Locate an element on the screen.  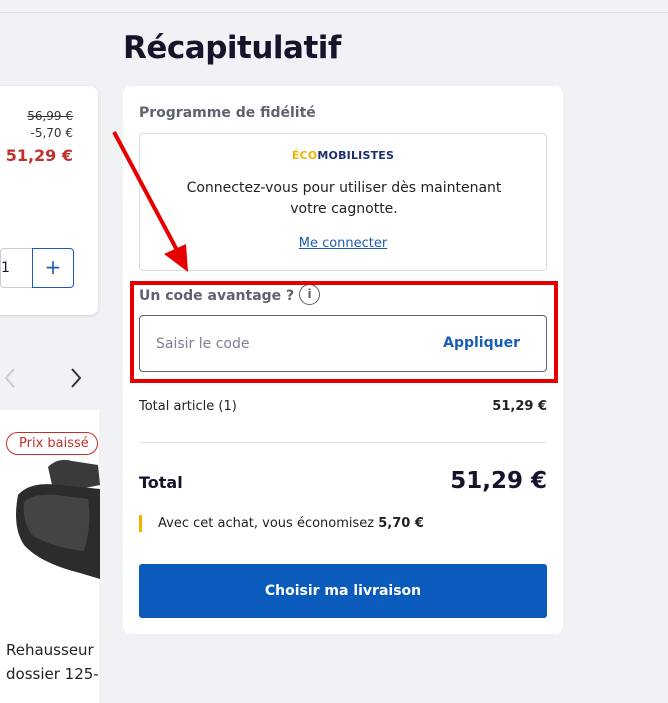
quantity-value: 1 is located at coordinates (5, 268).